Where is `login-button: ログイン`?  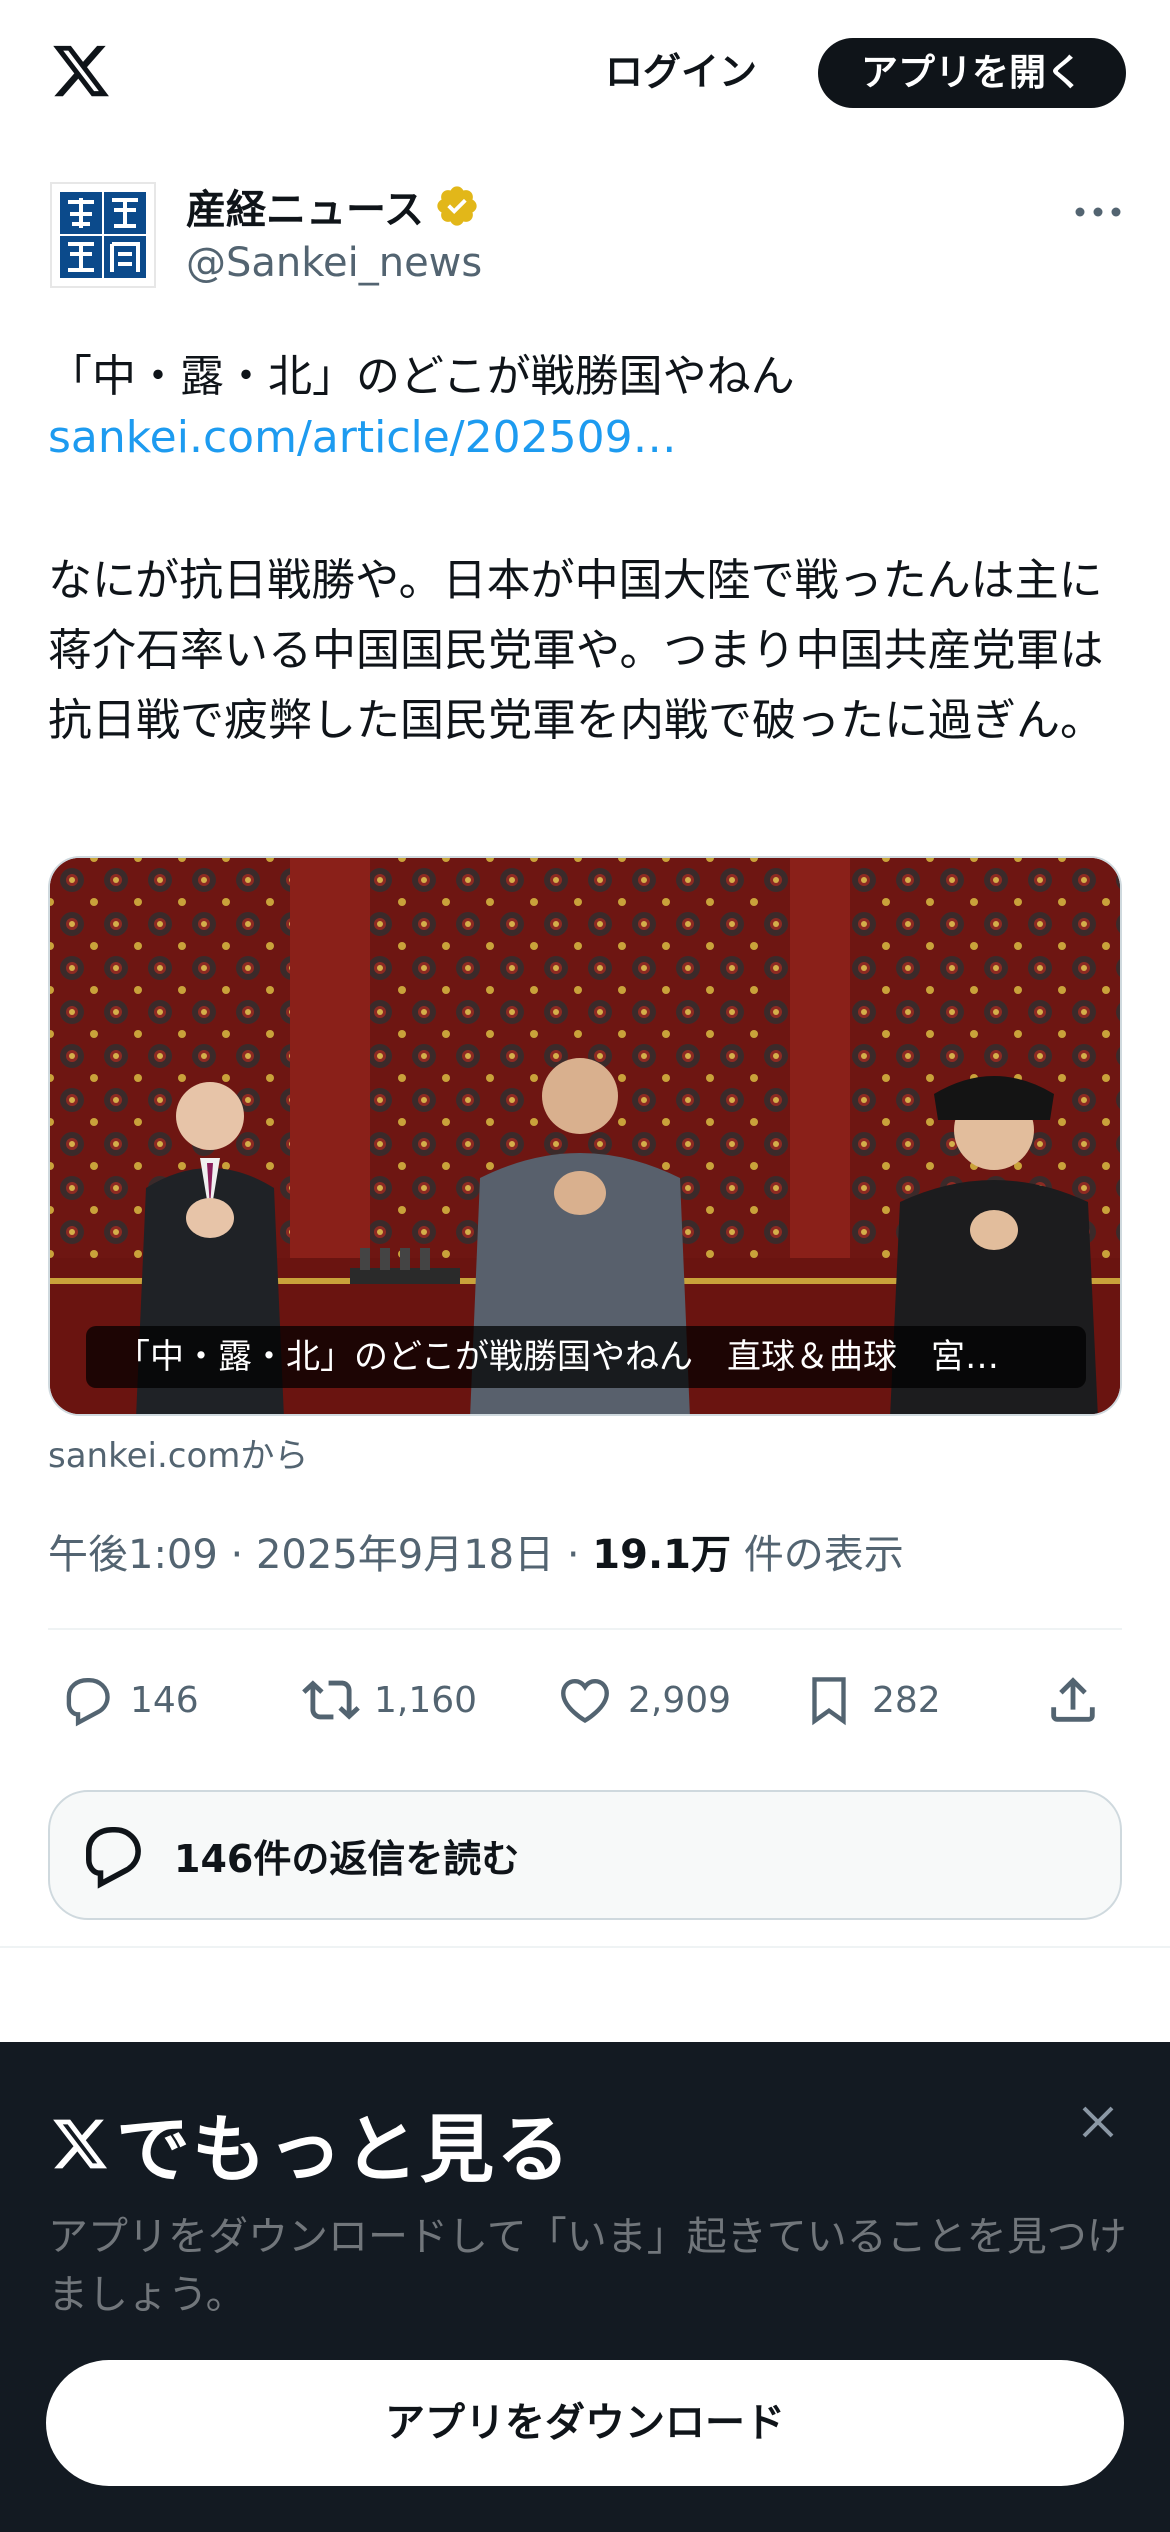 login-button: ログイン is located at coordinates (681, 72).